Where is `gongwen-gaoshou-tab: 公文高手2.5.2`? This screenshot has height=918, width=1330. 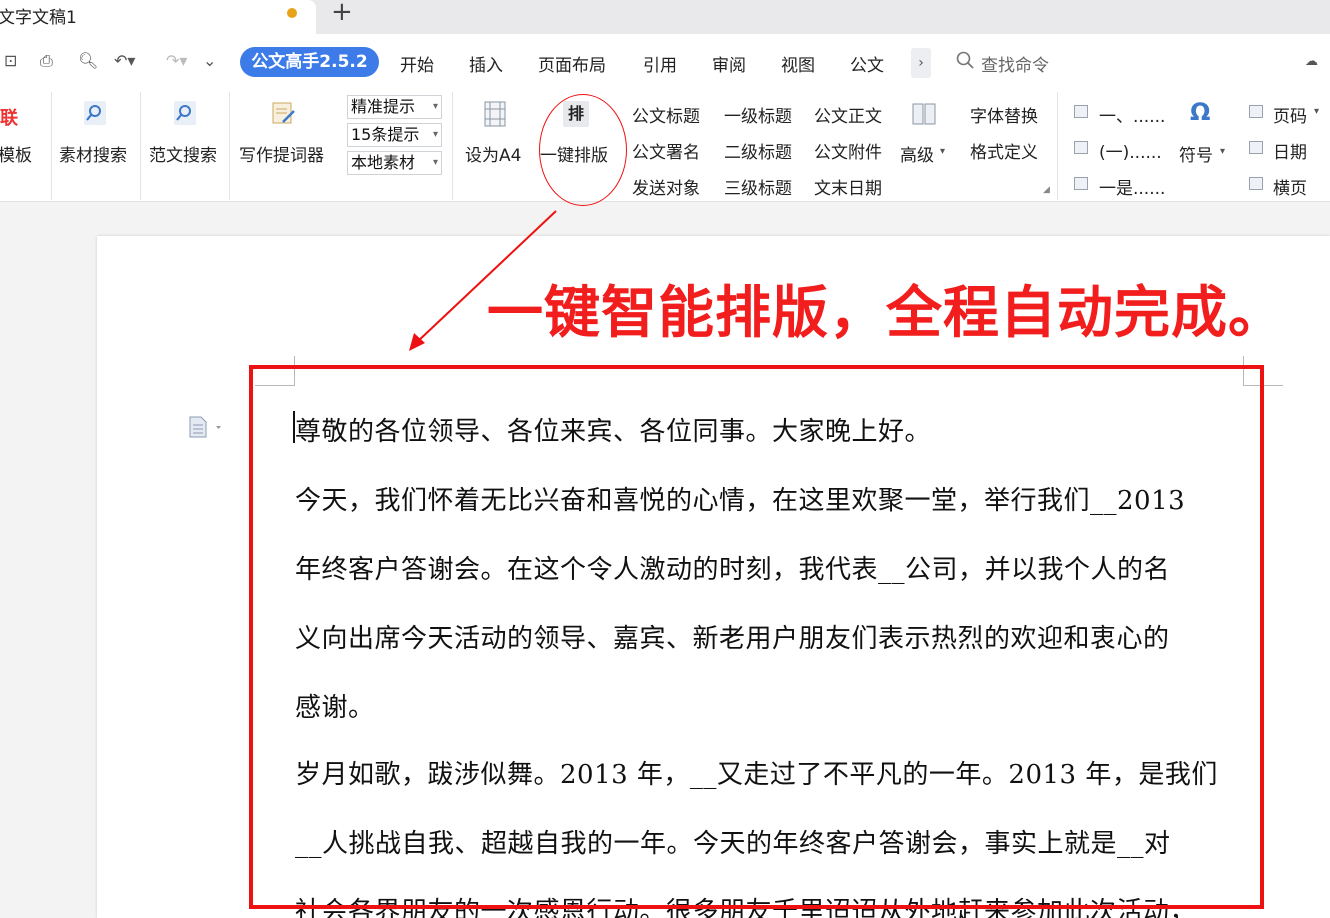
gongwen-gaoshou-tab: 公文高手2.5.2 is located at coordinates (309, 62).